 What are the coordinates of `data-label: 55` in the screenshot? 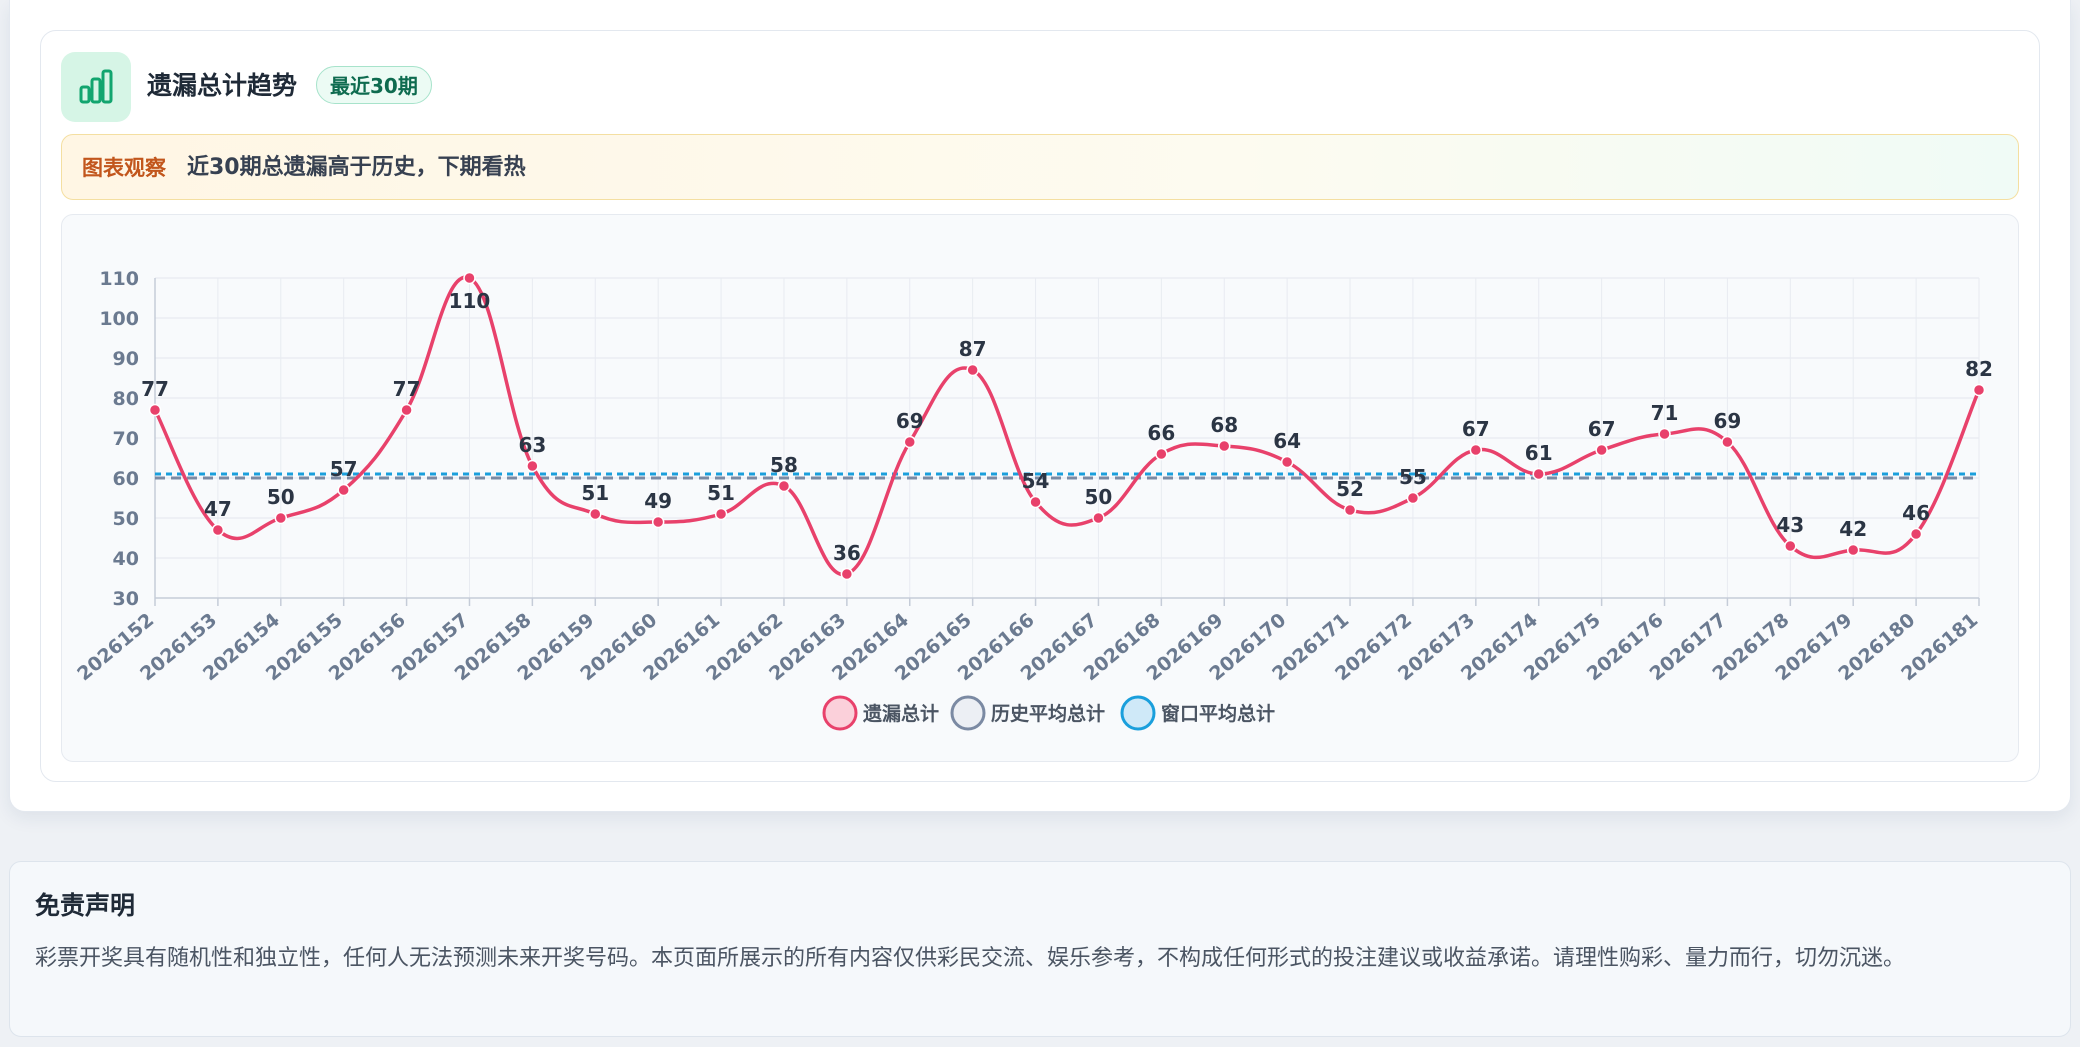 It's located at (1413, 477).